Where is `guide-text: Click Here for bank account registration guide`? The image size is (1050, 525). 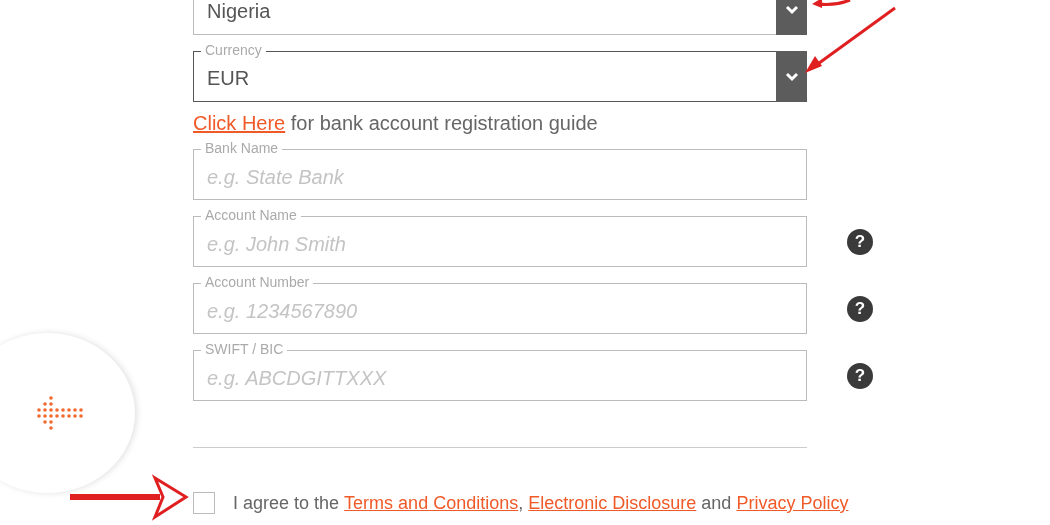
guide-text: Click Here for bank account registration guide is located at coordinates (396, 123).